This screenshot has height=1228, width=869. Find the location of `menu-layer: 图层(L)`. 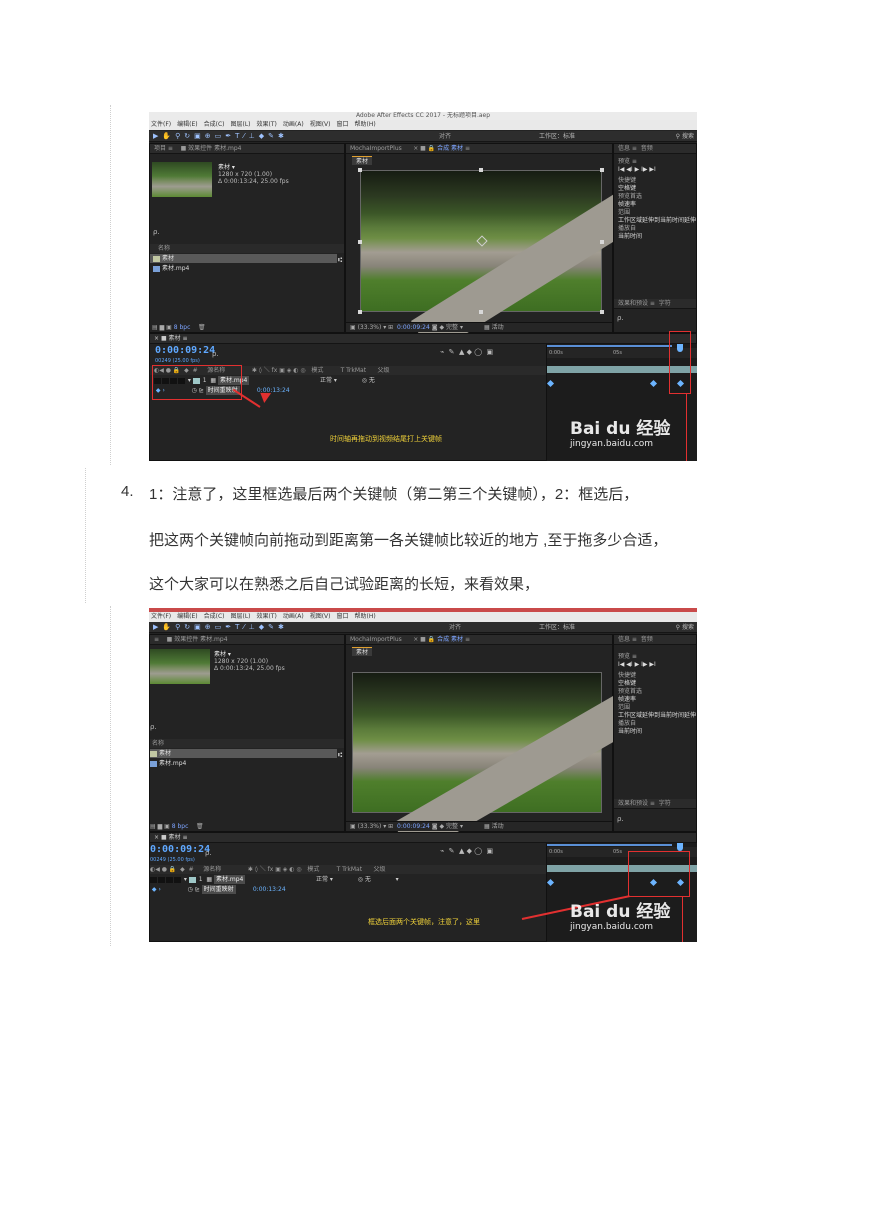

menu-layer: 图层(L) is located at coordinates (241, 616).